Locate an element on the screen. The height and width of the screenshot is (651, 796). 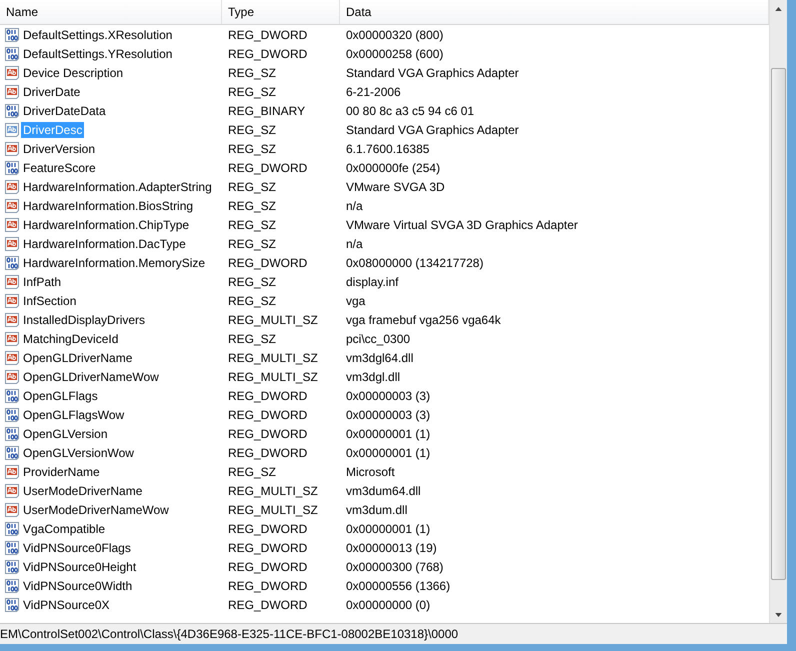
value-data: vm3dgl.dll is located at coordinates (373, 377).